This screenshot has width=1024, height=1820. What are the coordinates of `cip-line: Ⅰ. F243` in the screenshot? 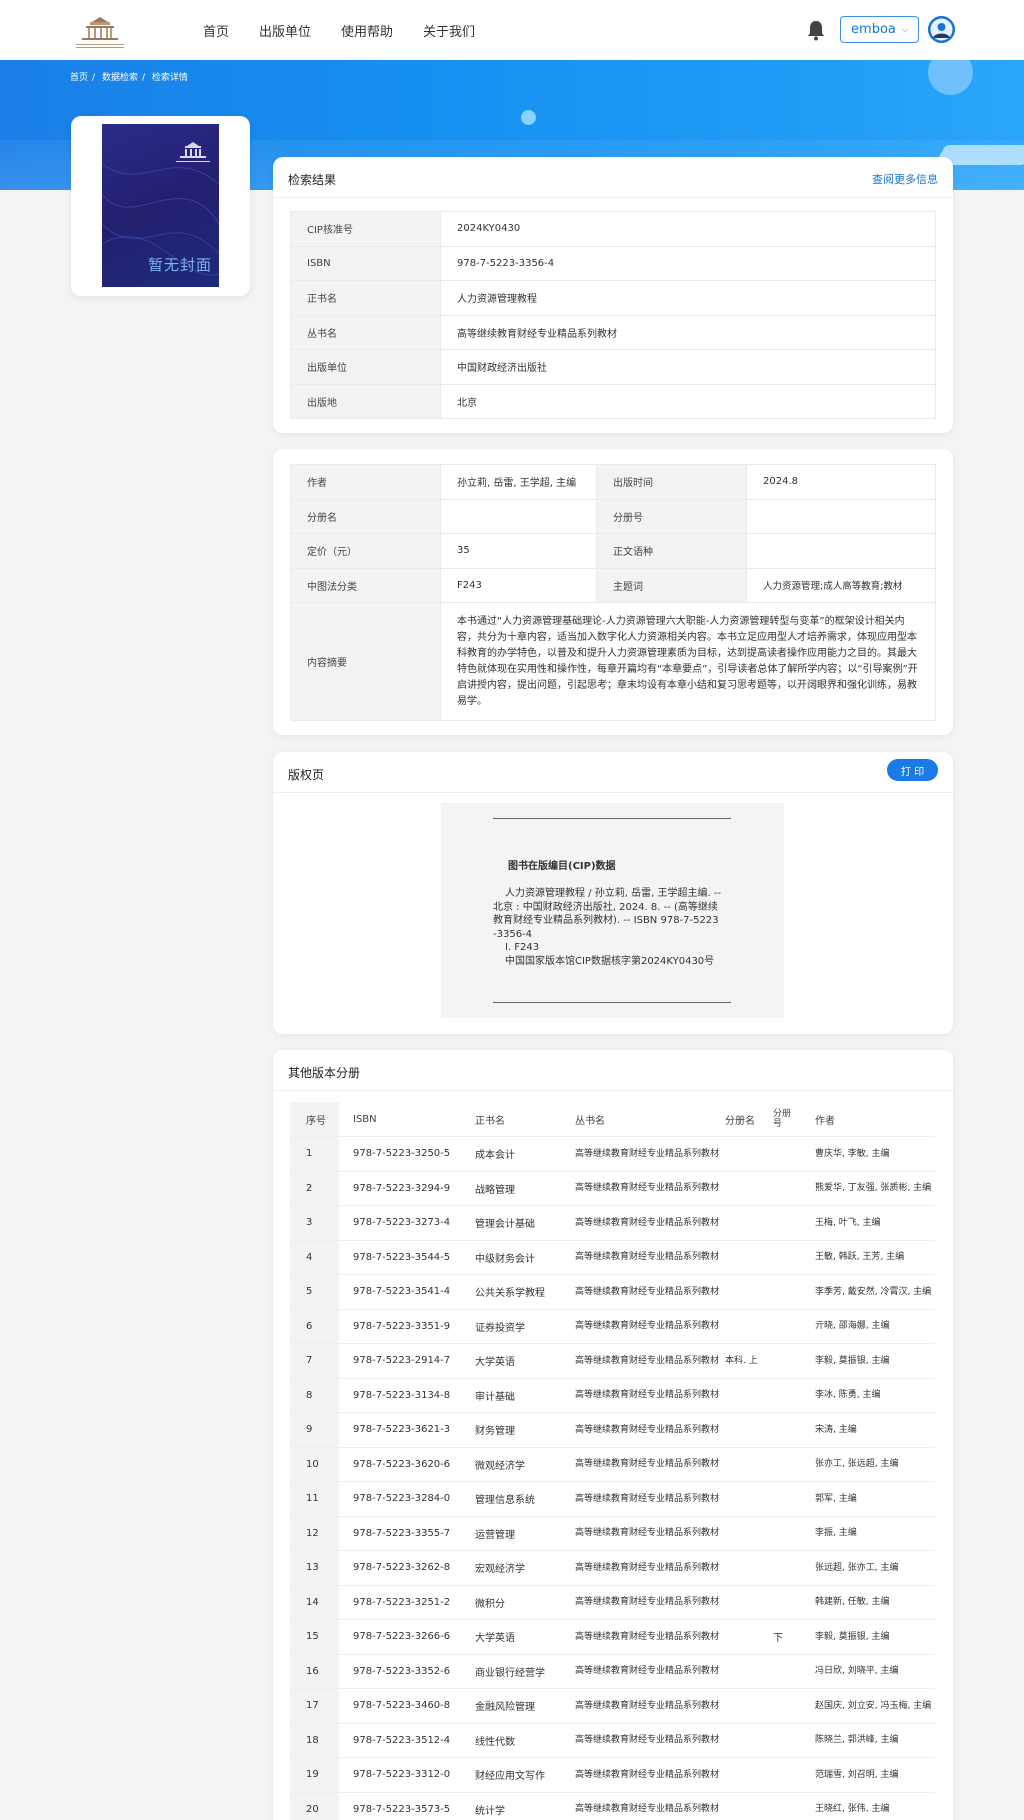 It's located at (522, 947).